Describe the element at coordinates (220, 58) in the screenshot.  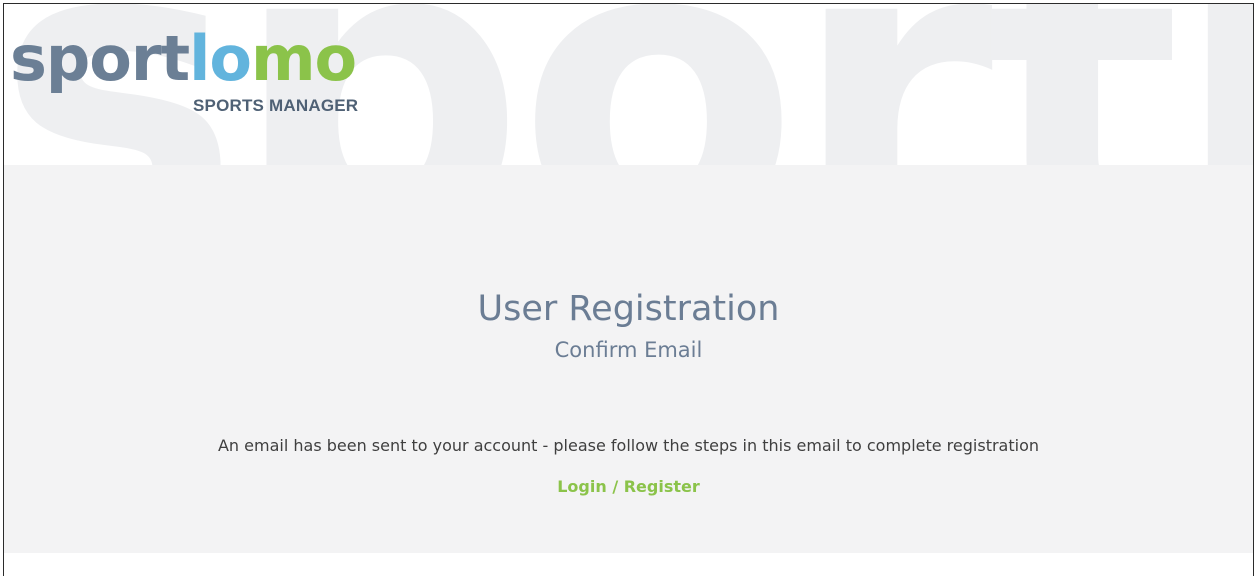
I see `logo-part-lo: lo` at that location.